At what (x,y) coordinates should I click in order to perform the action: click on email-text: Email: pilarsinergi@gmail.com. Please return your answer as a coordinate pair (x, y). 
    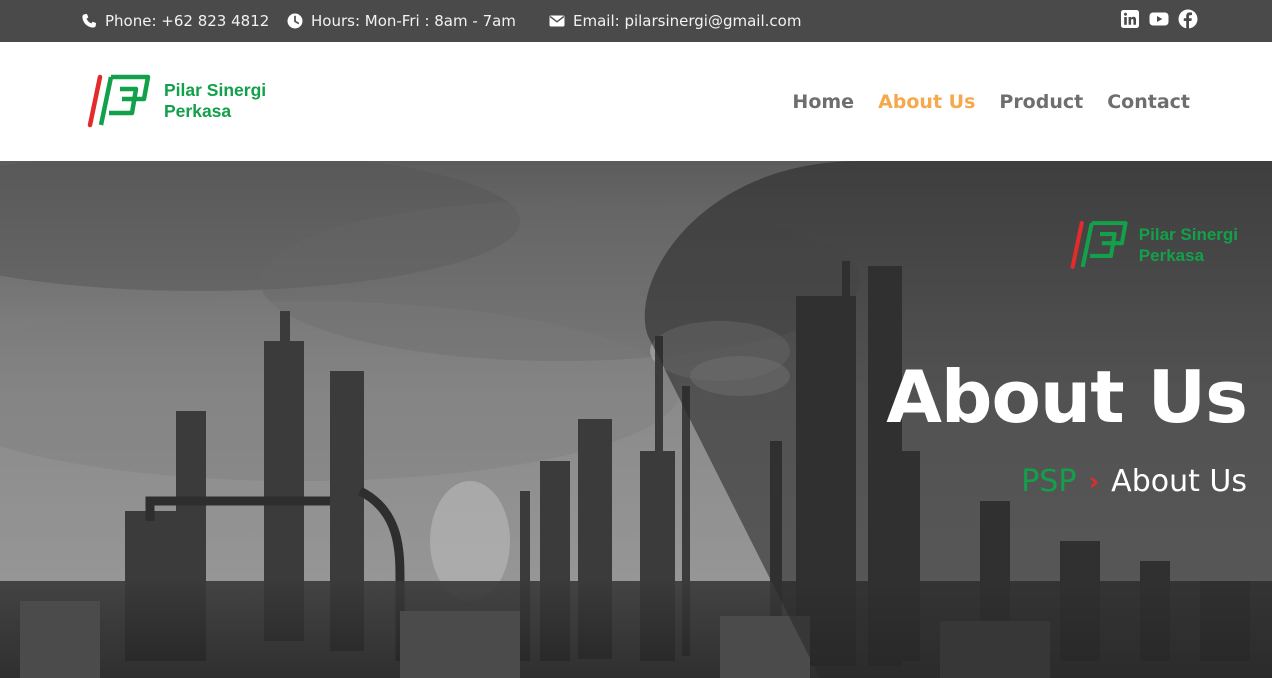
    Looking at the image, I should click on (687, 21).